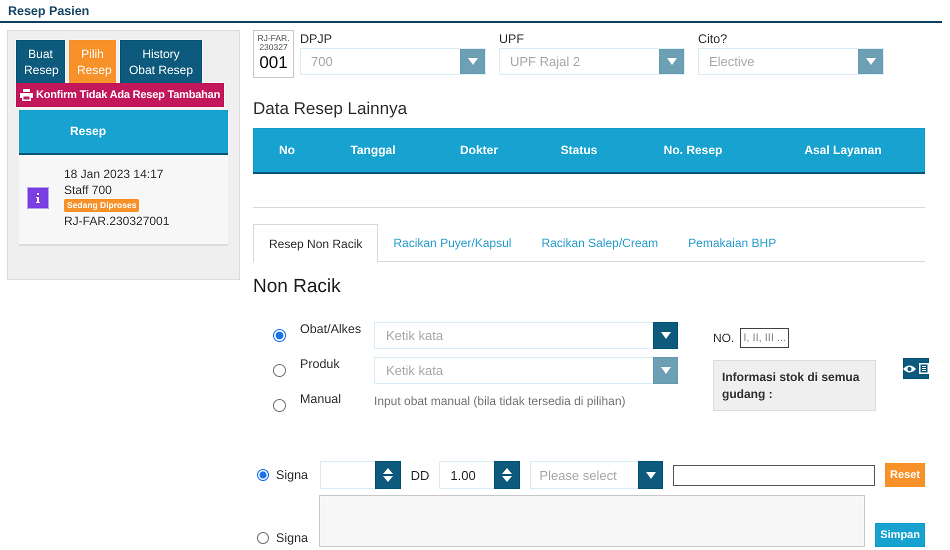 The image size is (950, 550). What do you see at coordinates (347, 475) in the screenshot?
I see `number-field` at bounding box center [347, 475].